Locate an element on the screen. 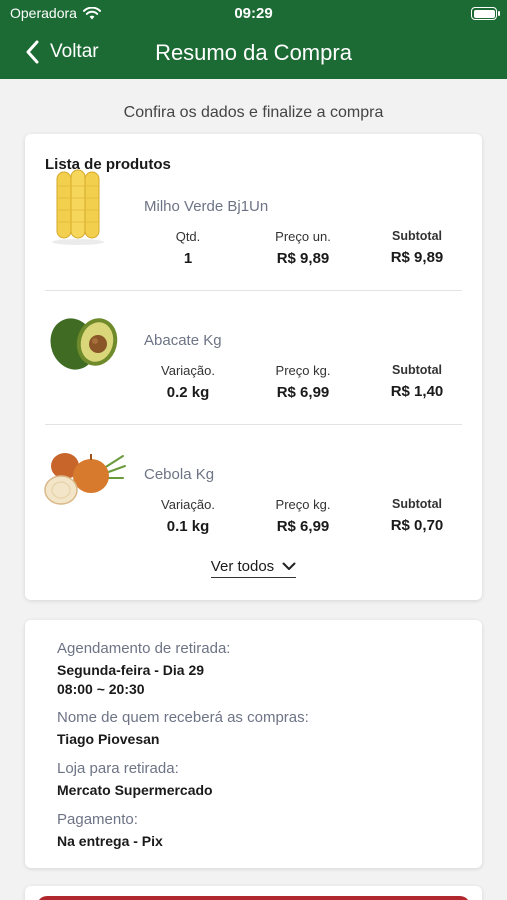  product-qty: Qtd. 1 is located at coordinates (188, 248).